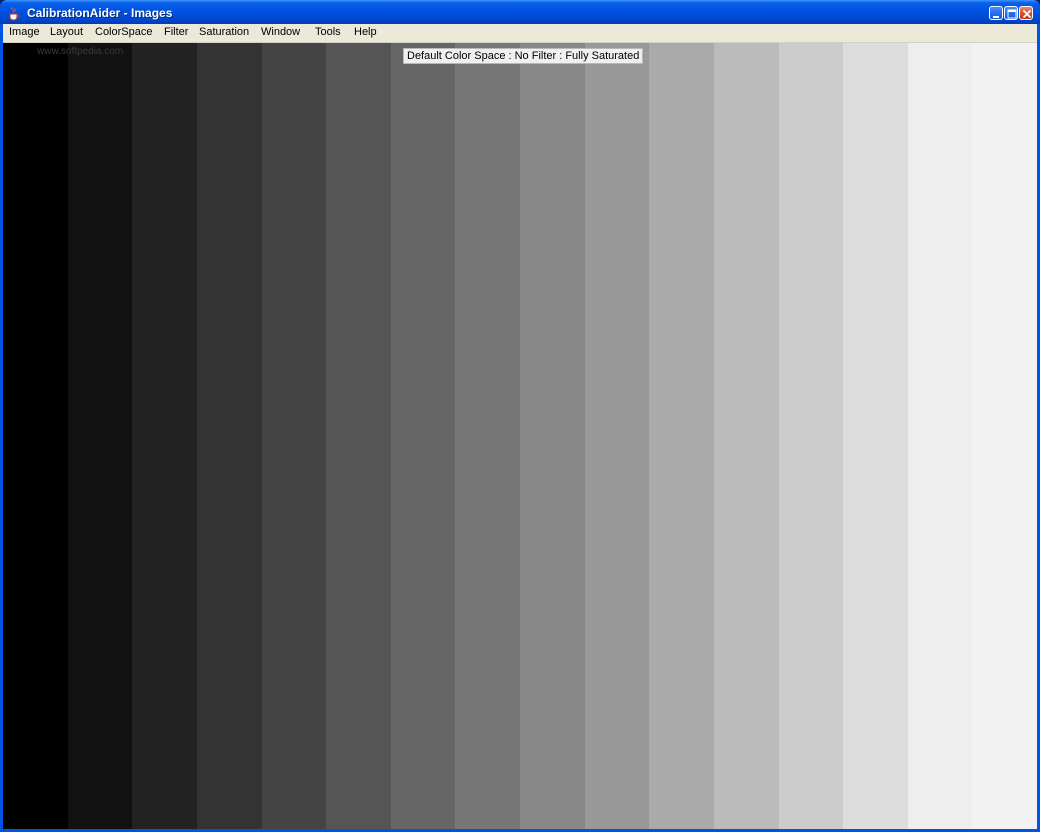 This screenshot has height=832, width=1040. Describe the element at coordinates (100, 13) in the screenshot. I see `window-title: CalibrationAider - Images` at that location.